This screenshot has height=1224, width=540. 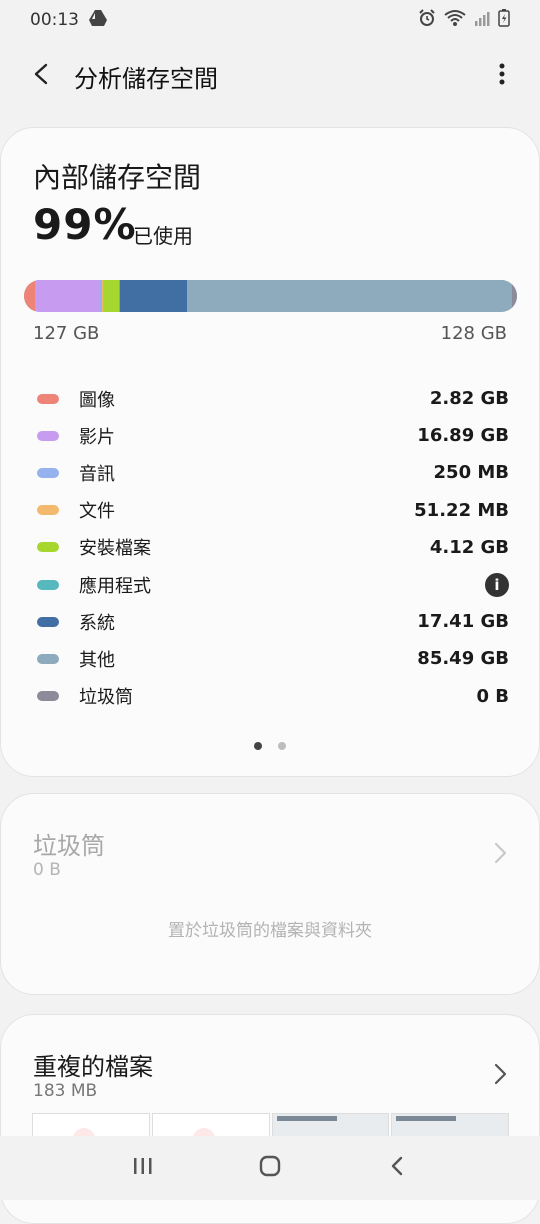 I want to click on back-arrow-icon, so click(x=42, y=76).